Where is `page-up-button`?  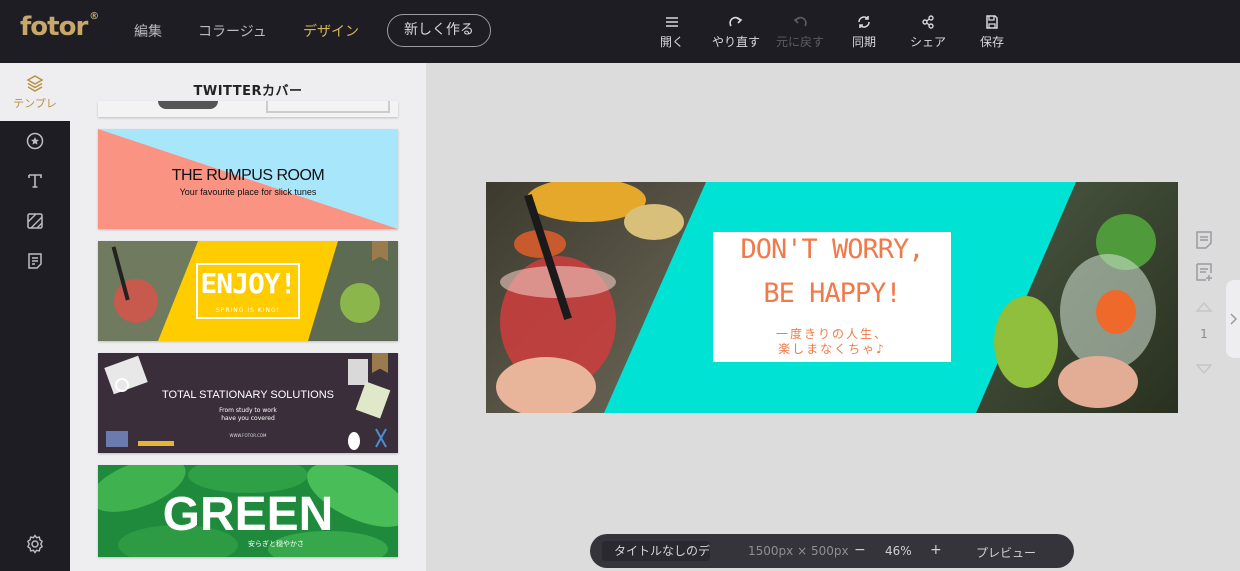 page-up-button is located at coordinates (1204, 307).